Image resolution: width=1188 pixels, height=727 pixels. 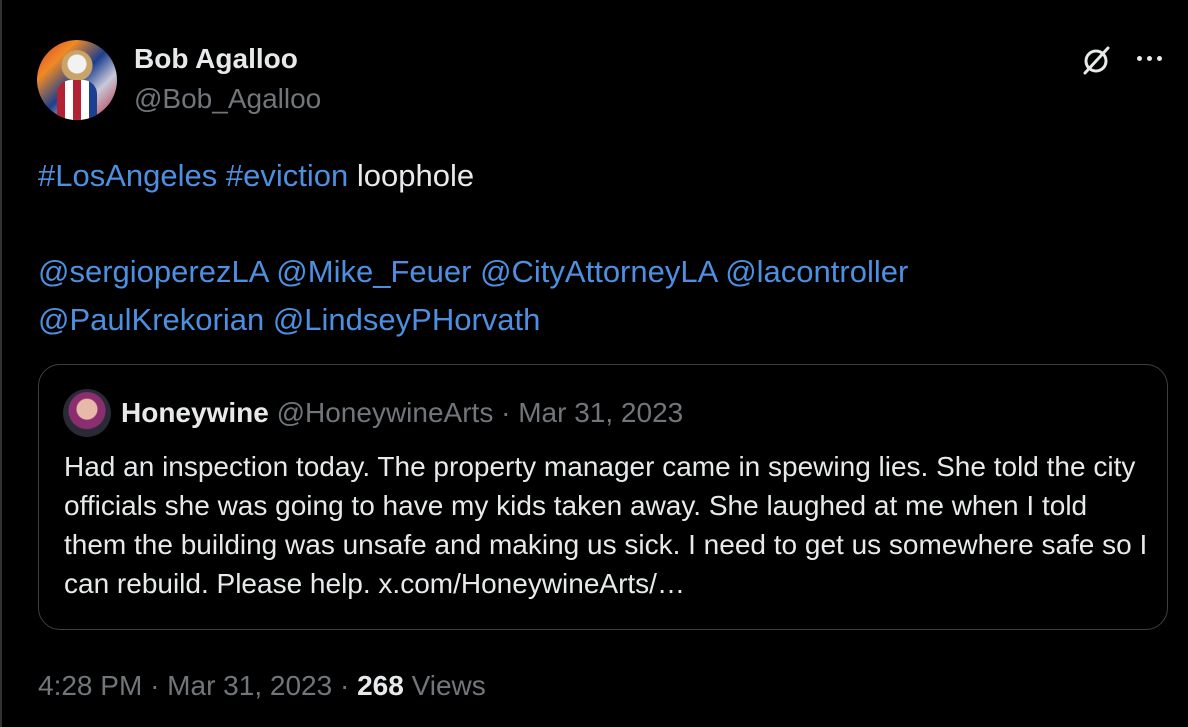 I want to click on grok-icon, so click(x=1096, y=60).